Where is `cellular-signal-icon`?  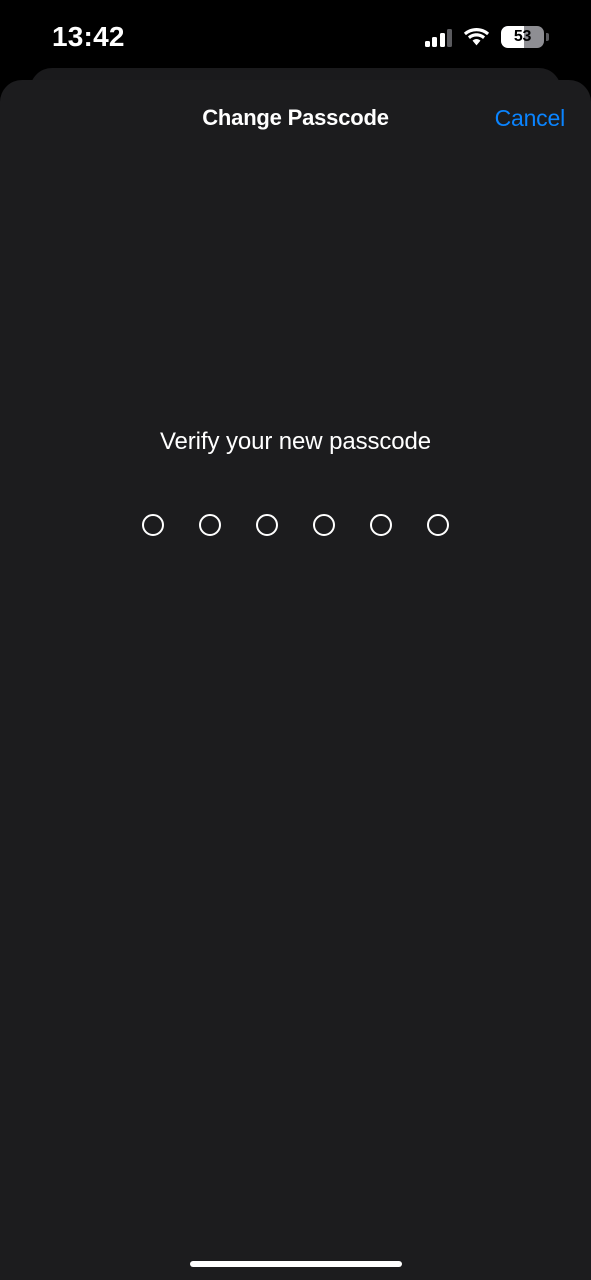 cellular-signal-icon is located at coordinates (438, 37).